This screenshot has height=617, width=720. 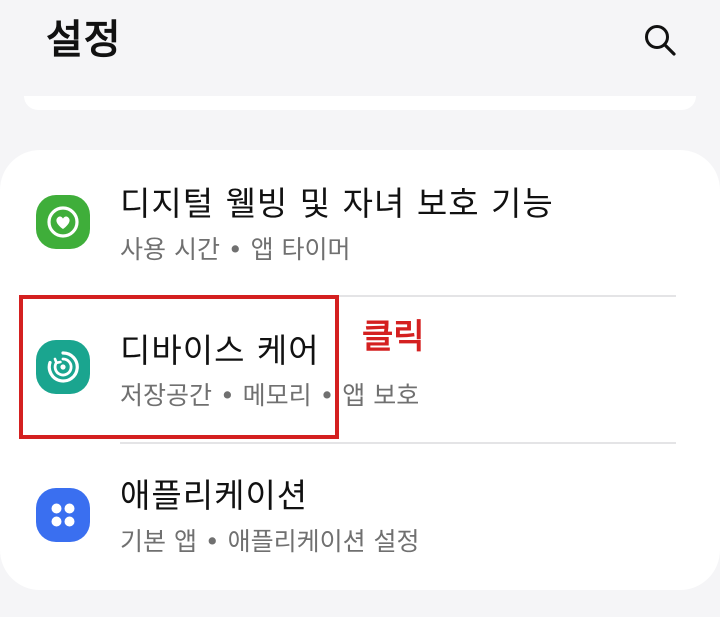 I want to click on setting-title: 애플리케이션, so click(x=214, y=495).